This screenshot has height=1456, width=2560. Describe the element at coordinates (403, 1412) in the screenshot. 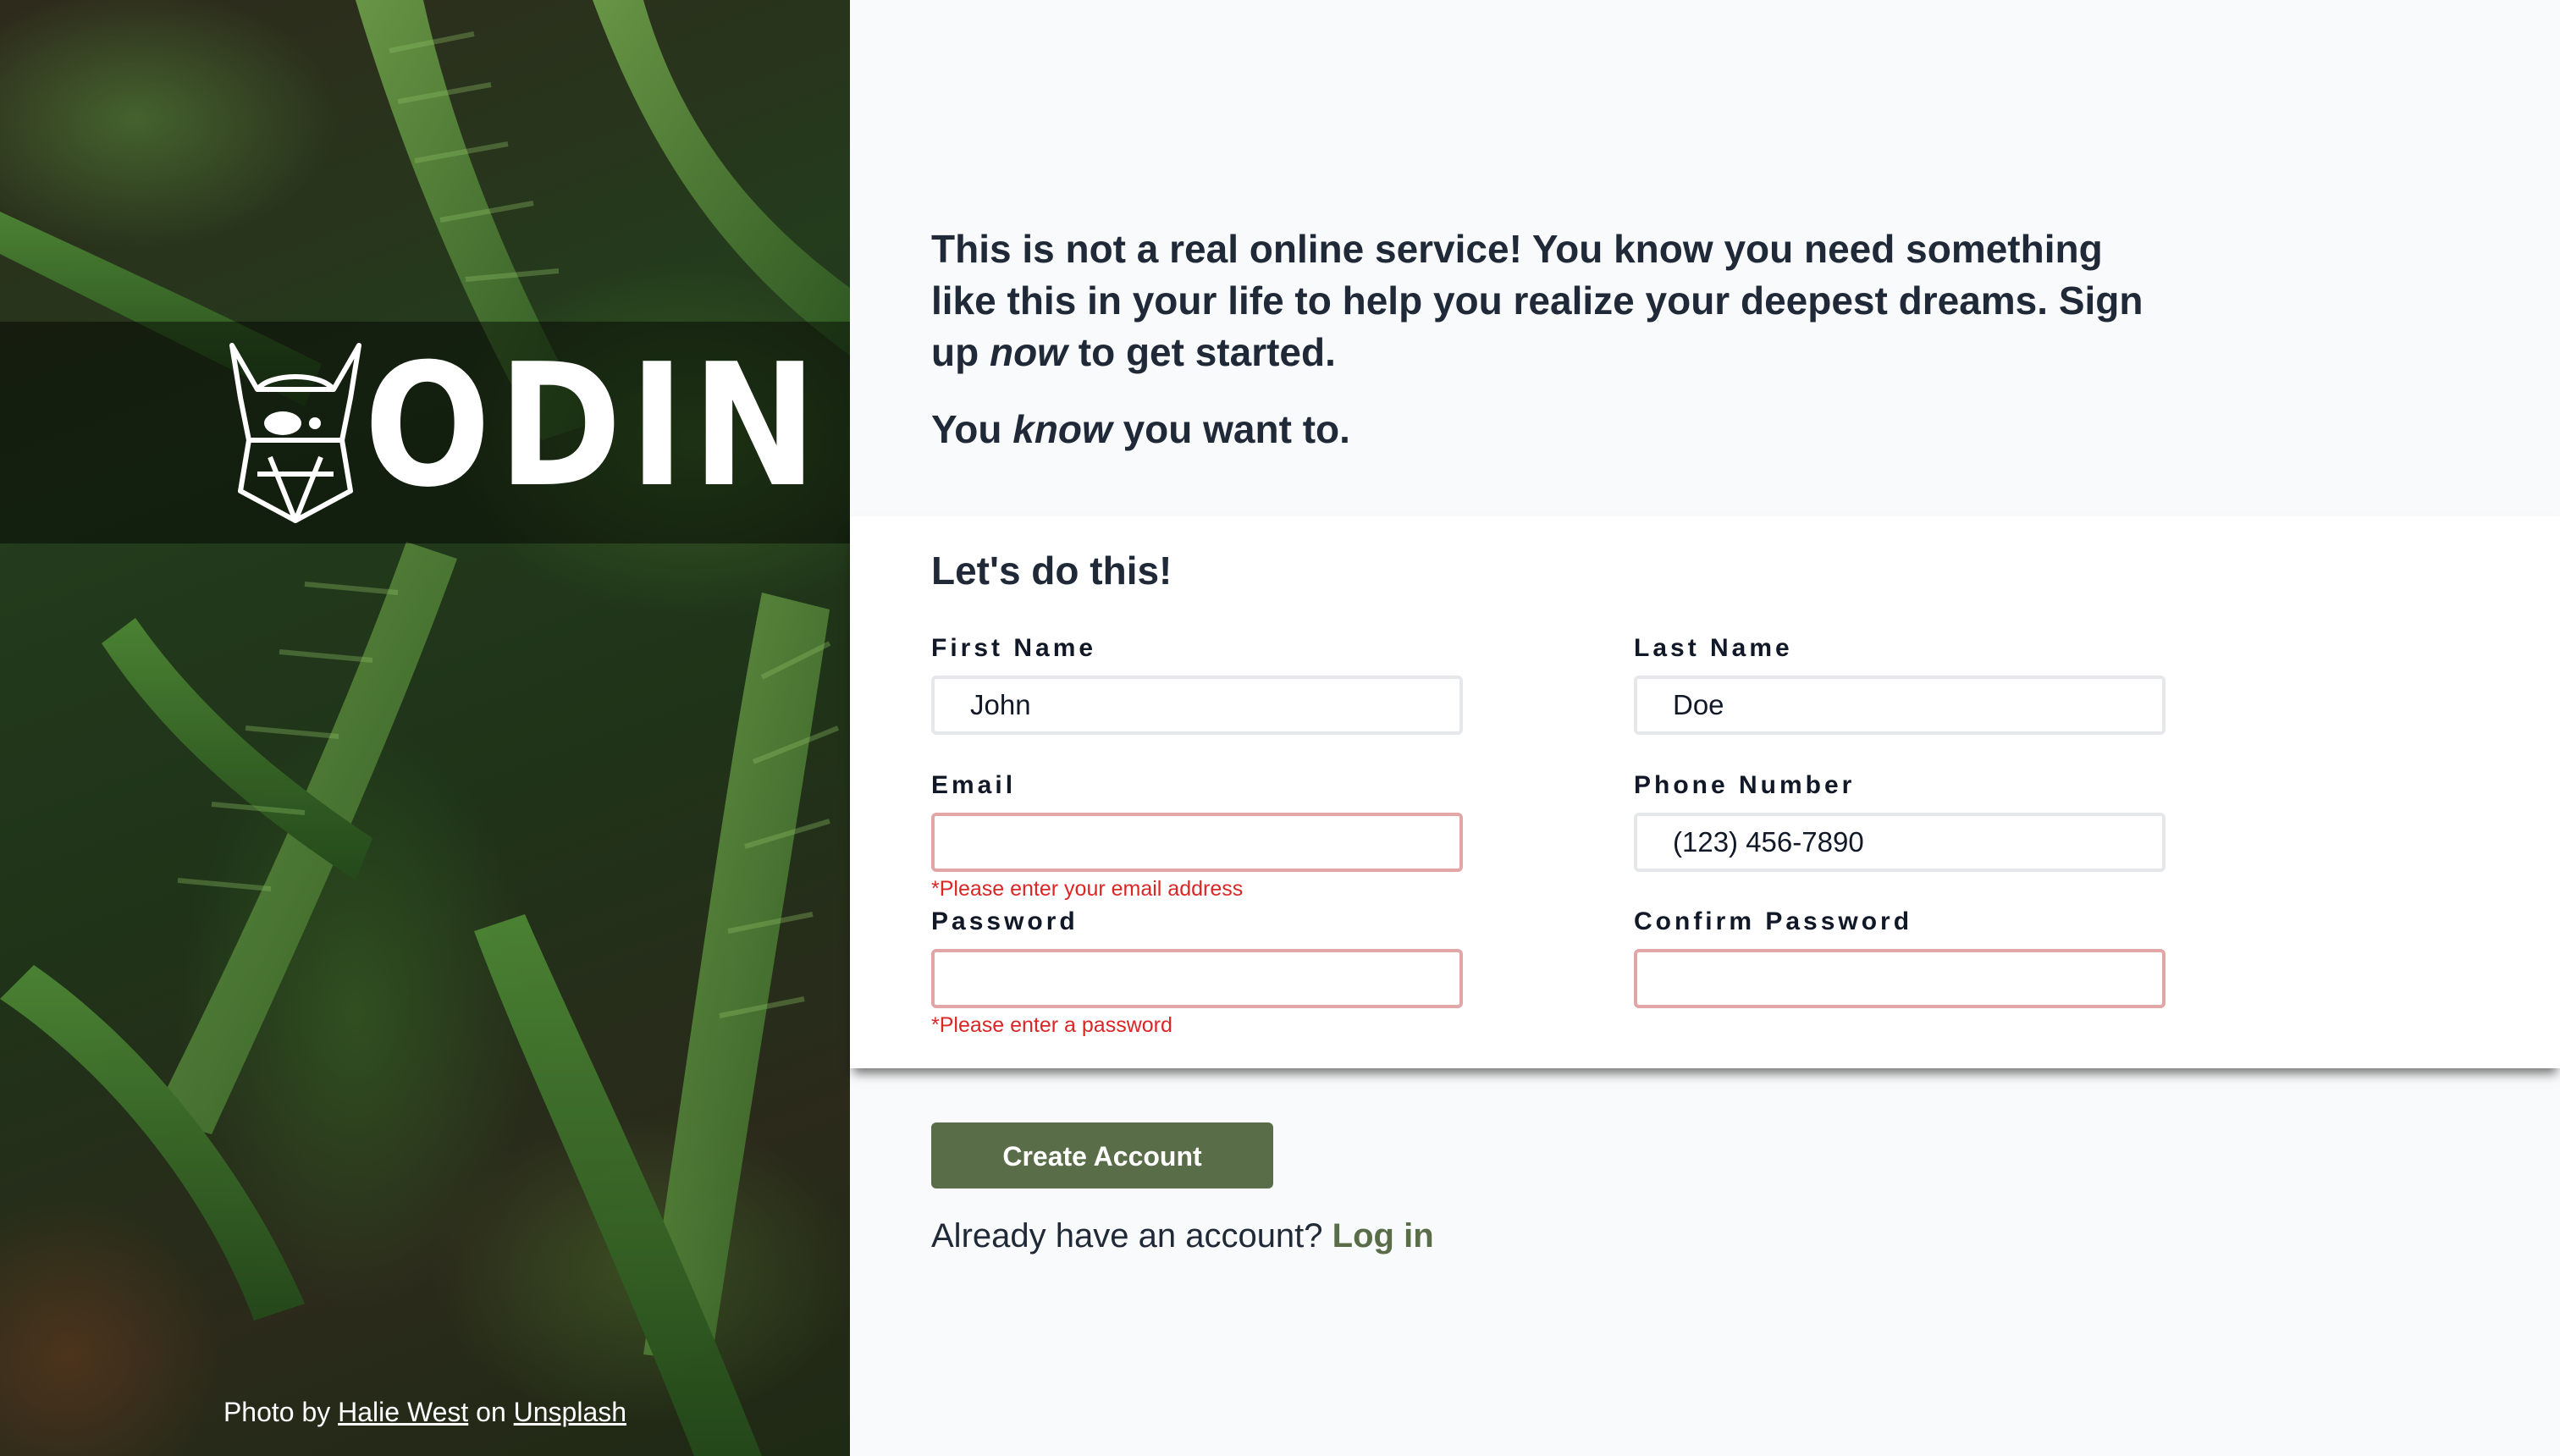

I see `photographer-link: Halie West` at that location.